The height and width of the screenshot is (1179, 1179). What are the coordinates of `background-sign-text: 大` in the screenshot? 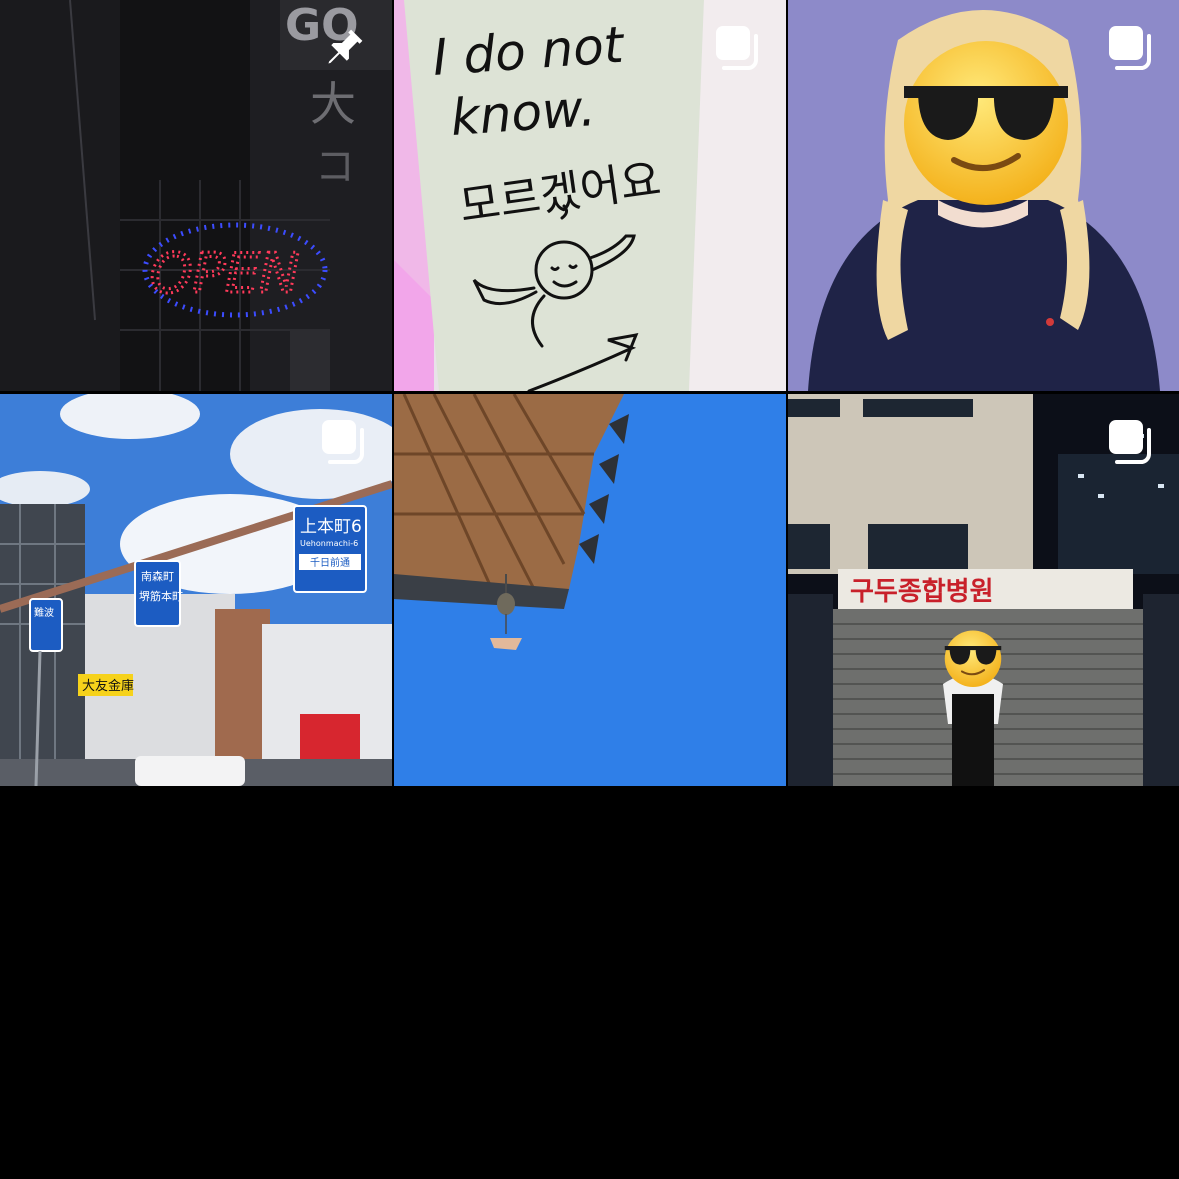 It's located at (333, 104).